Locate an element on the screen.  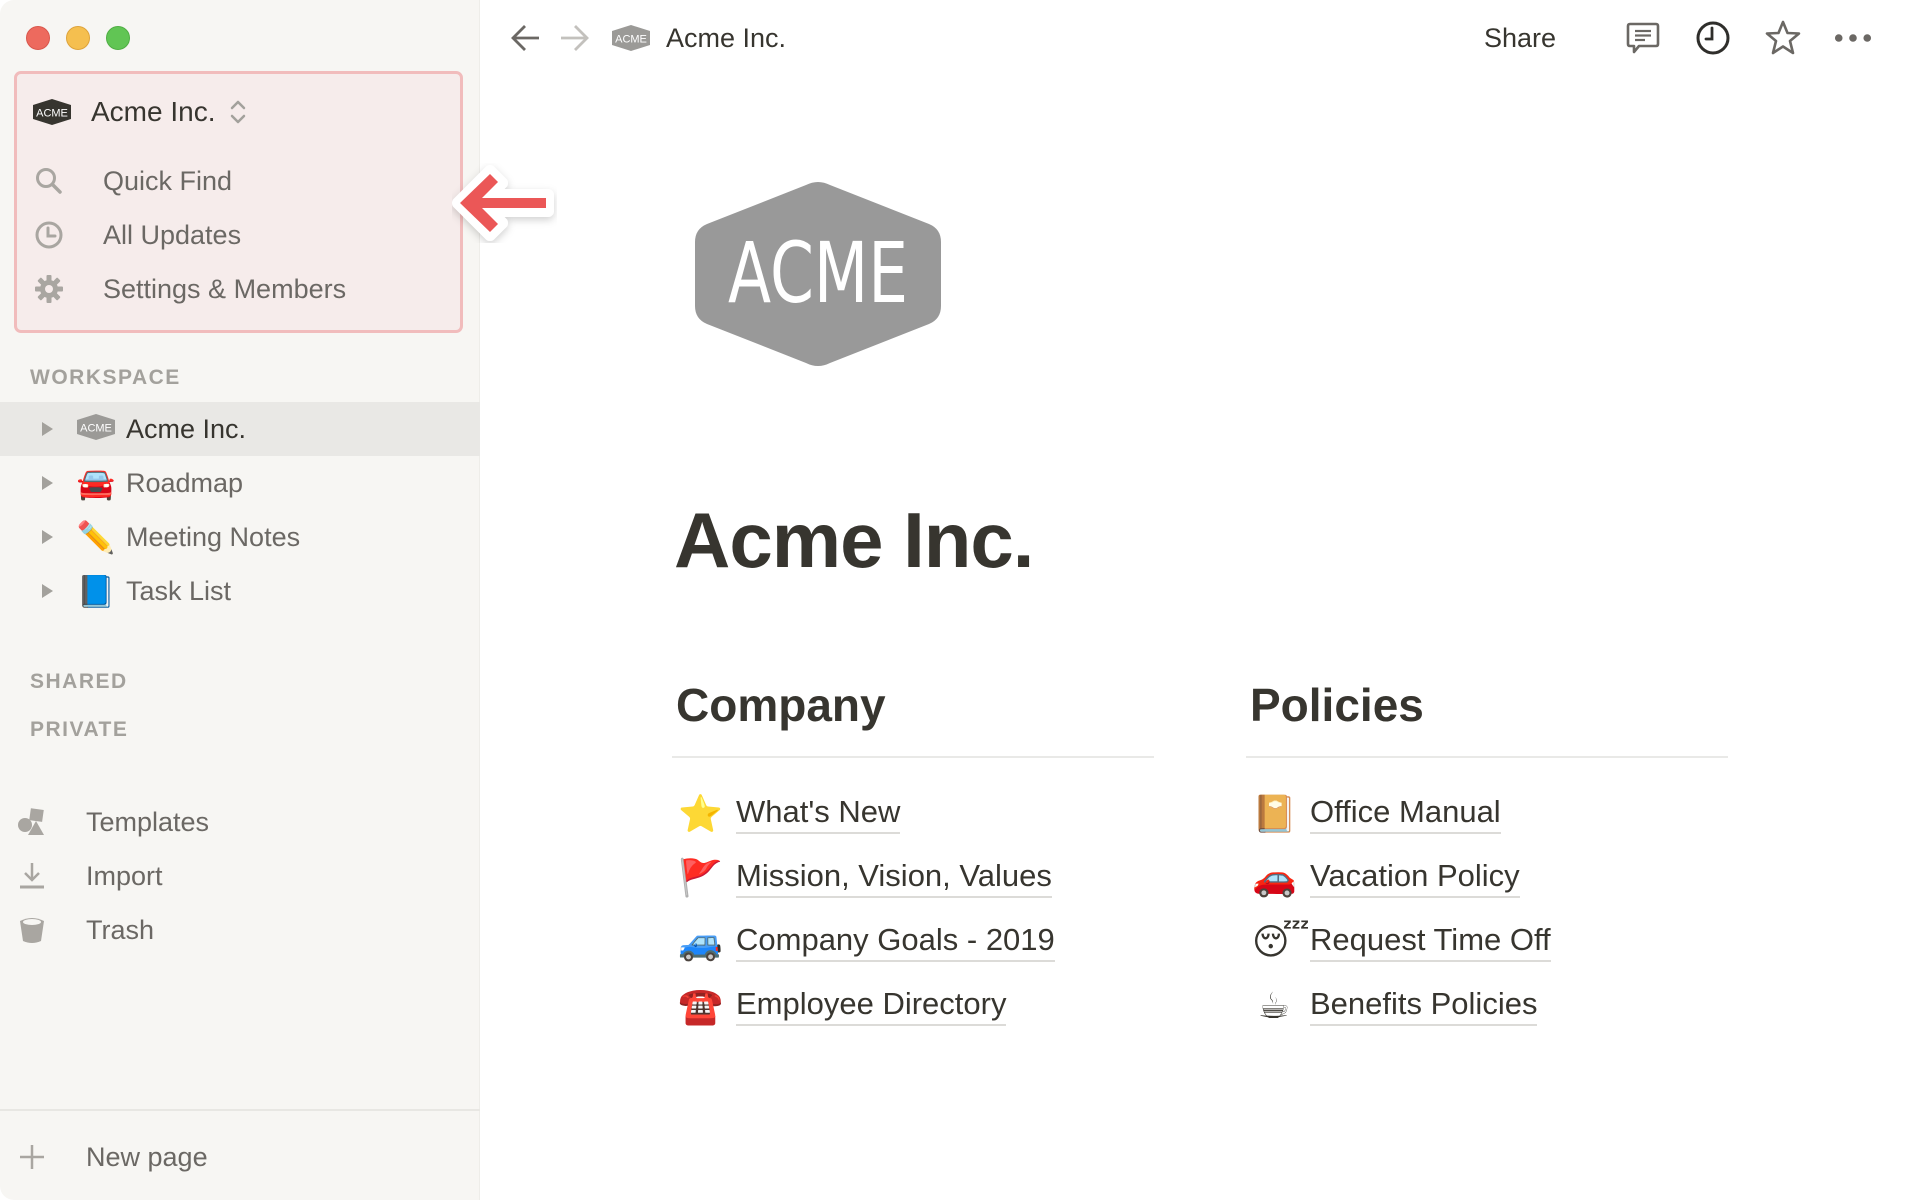
sidebar-item-label: Trash is located at coordinates (120, 929).